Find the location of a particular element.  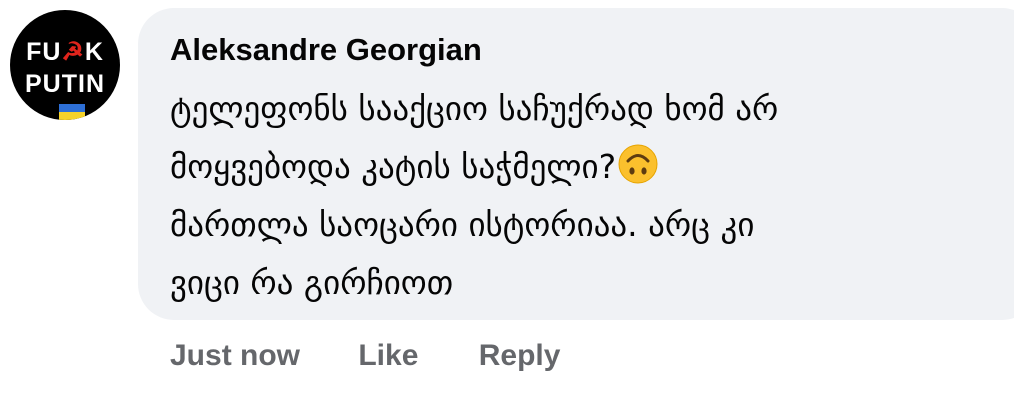

comment-line: მართლა საოცარი ისტორიაა. არც კი is located at coordinates (462, 224).